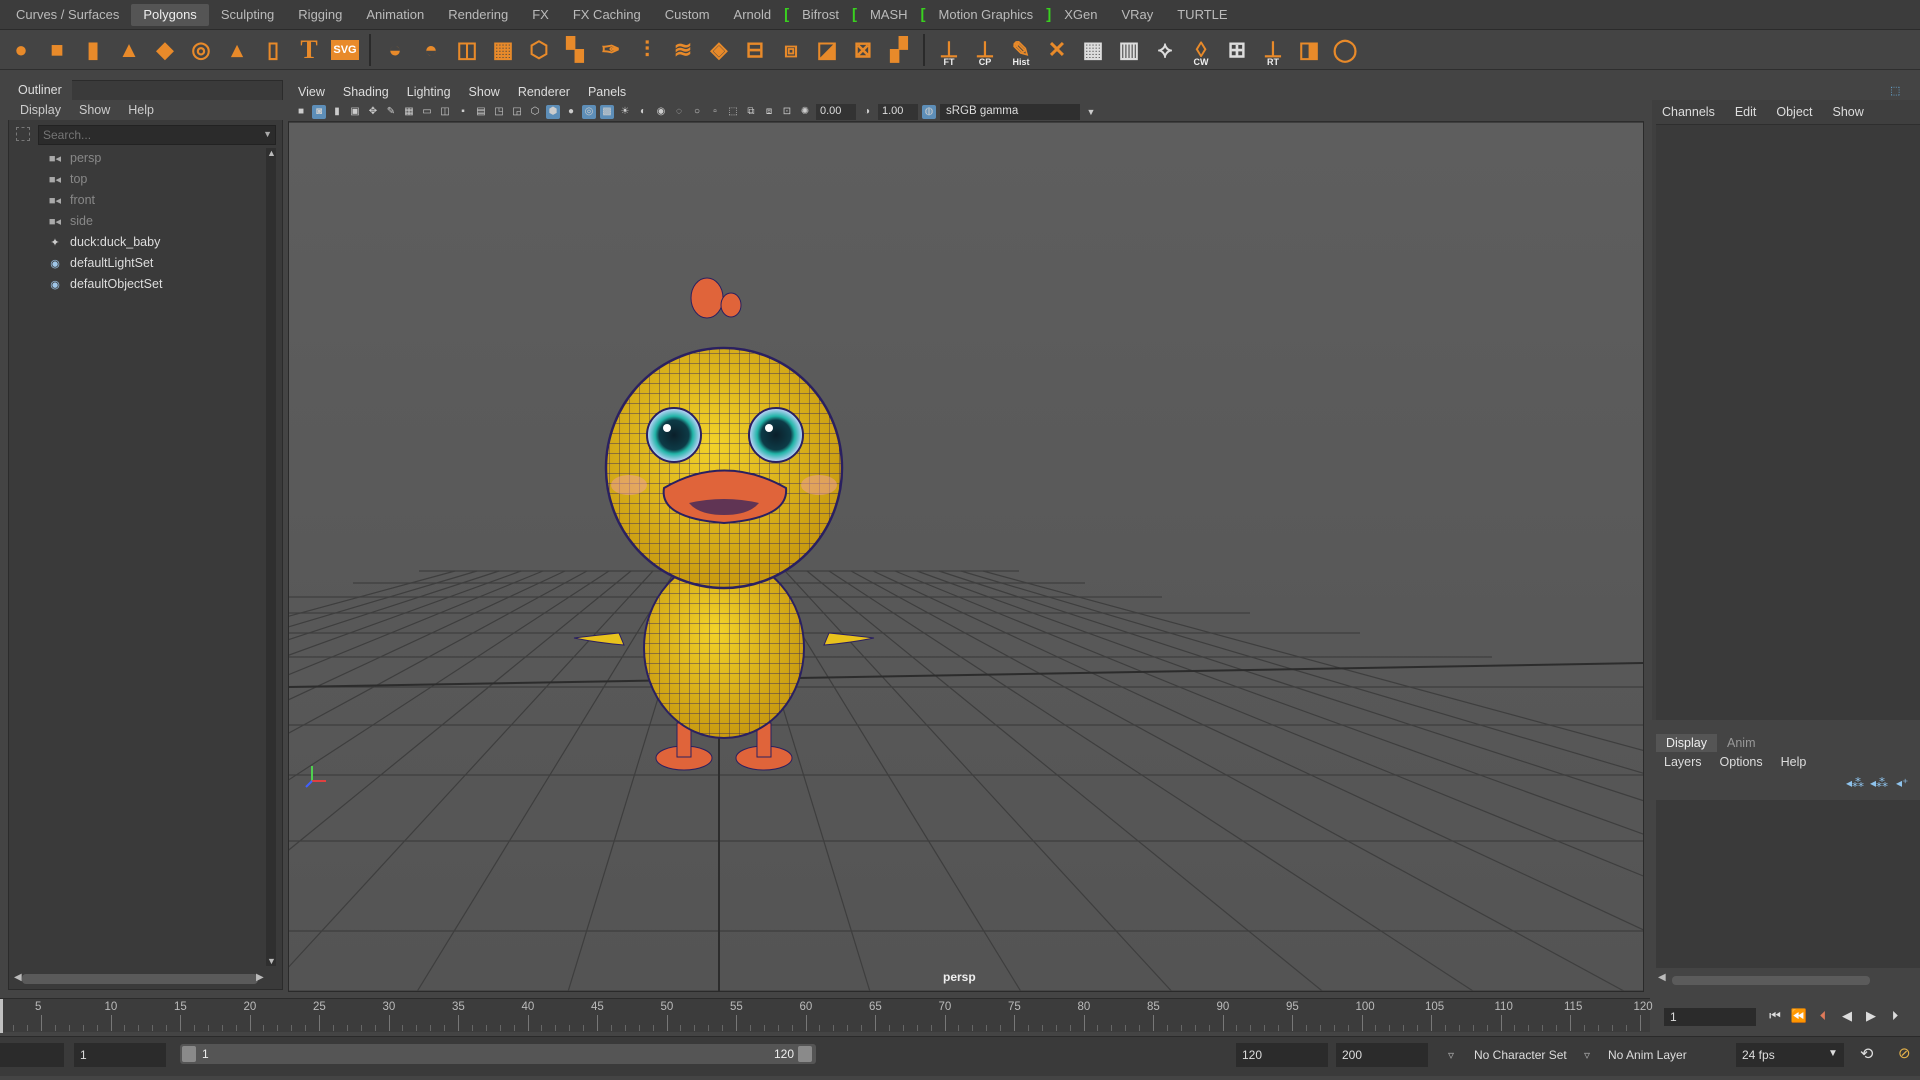  I want to click on range-start-handle, so click(189, 1054).